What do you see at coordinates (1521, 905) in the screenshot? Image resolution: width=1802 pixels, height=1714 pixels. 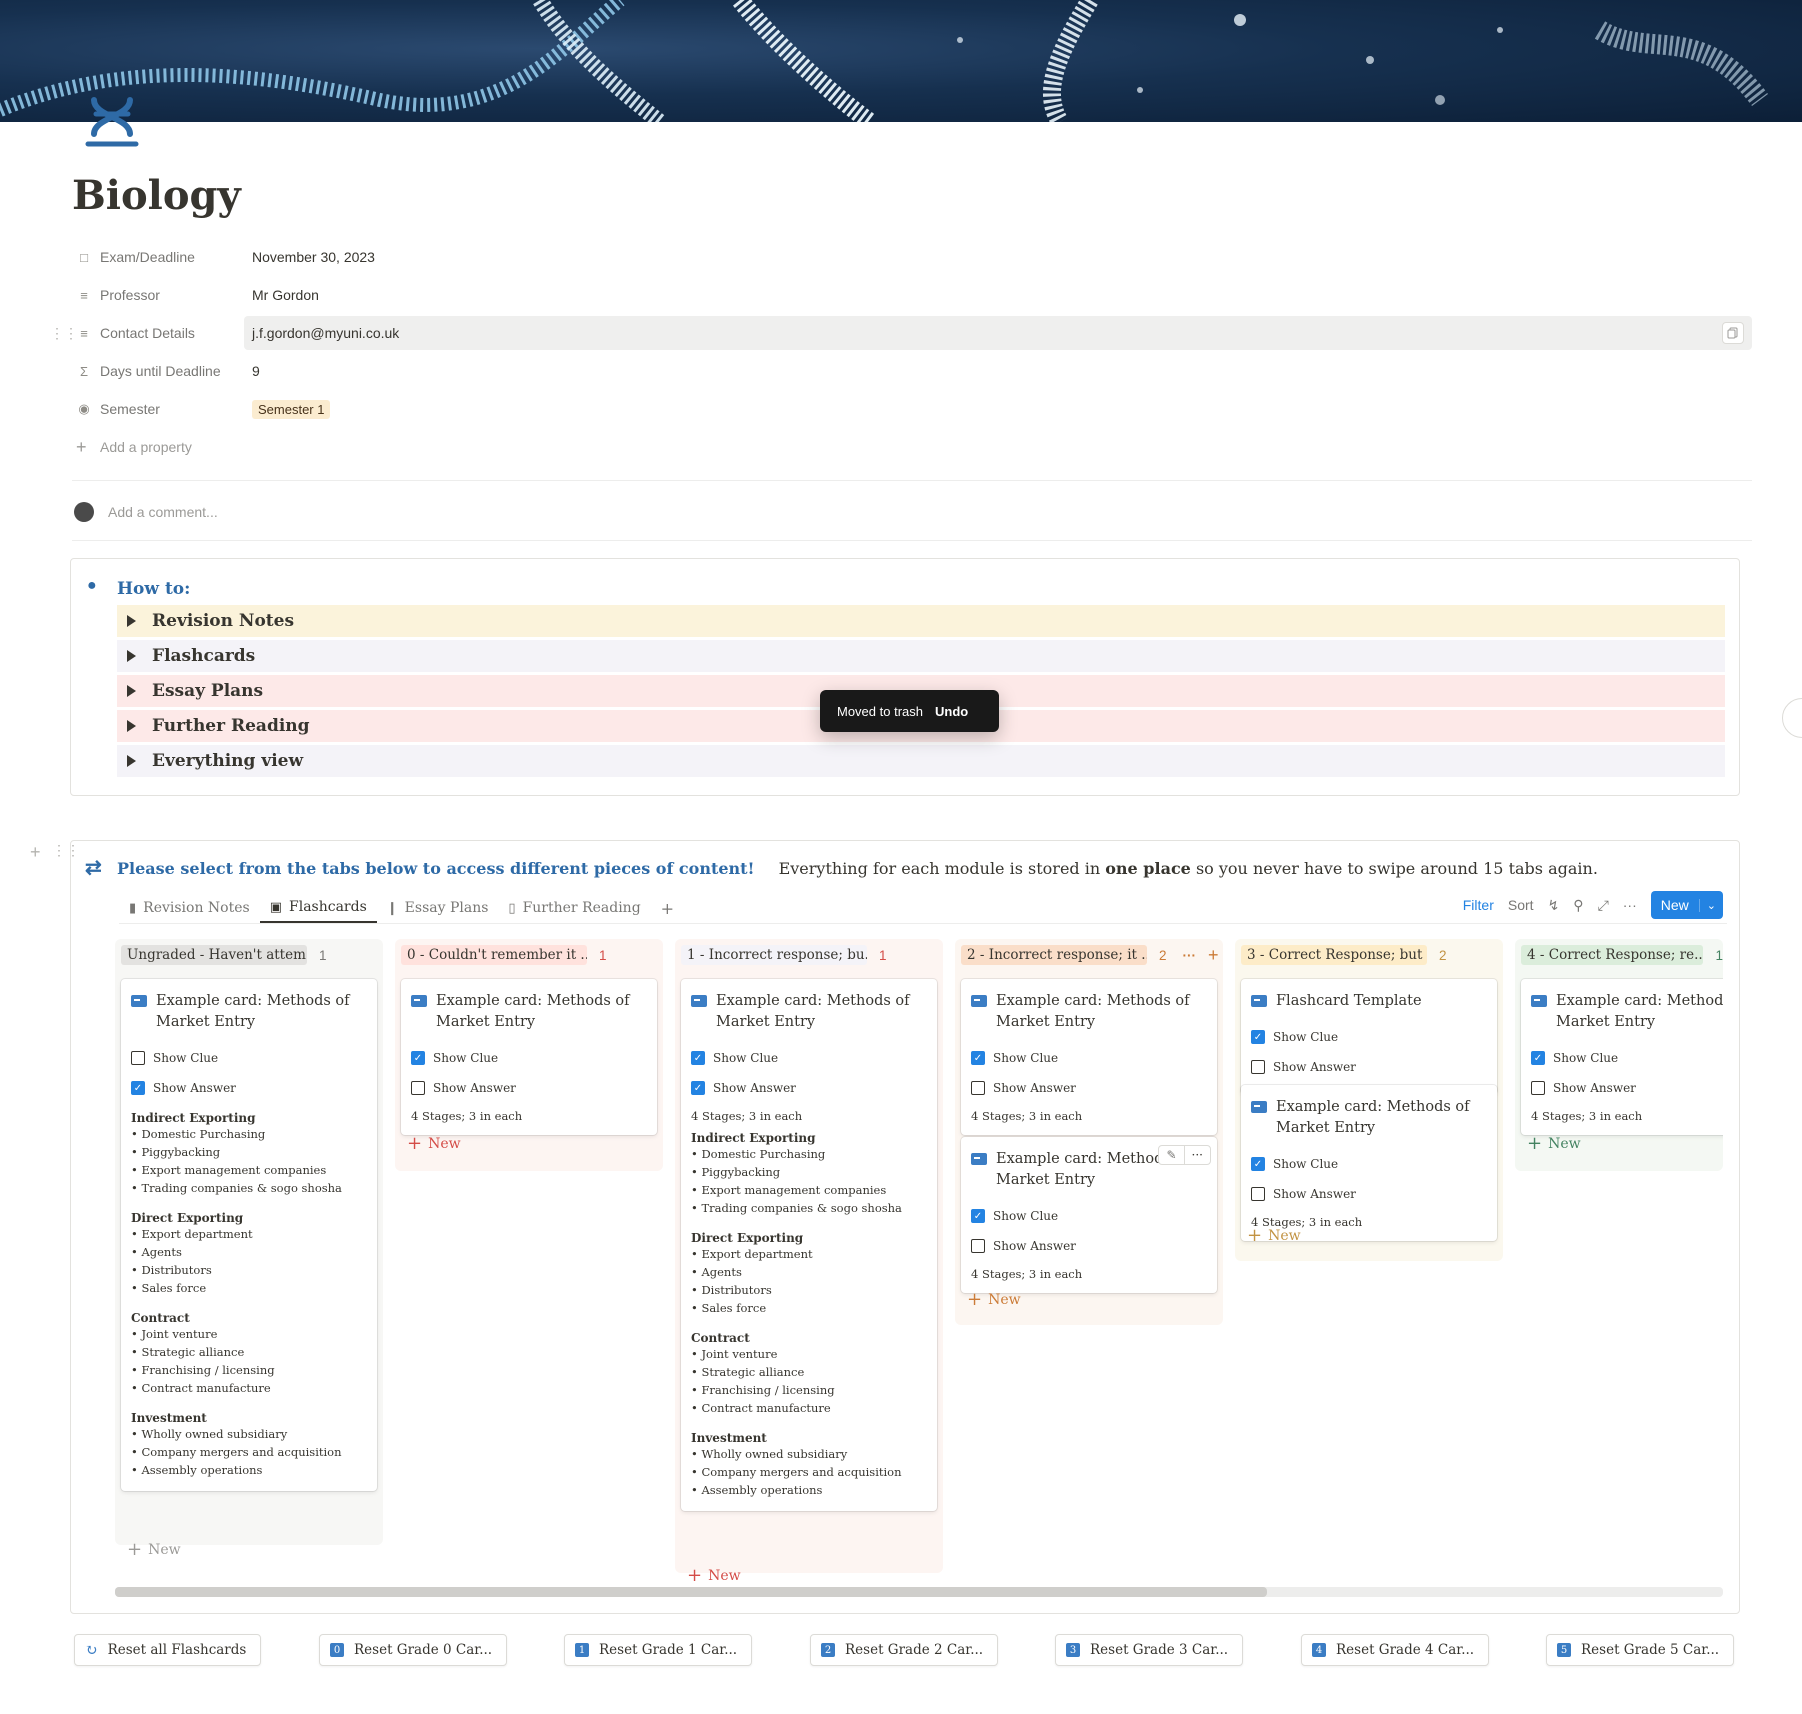 I see `sort-button: Sort` at bounding box center [1521, 905].